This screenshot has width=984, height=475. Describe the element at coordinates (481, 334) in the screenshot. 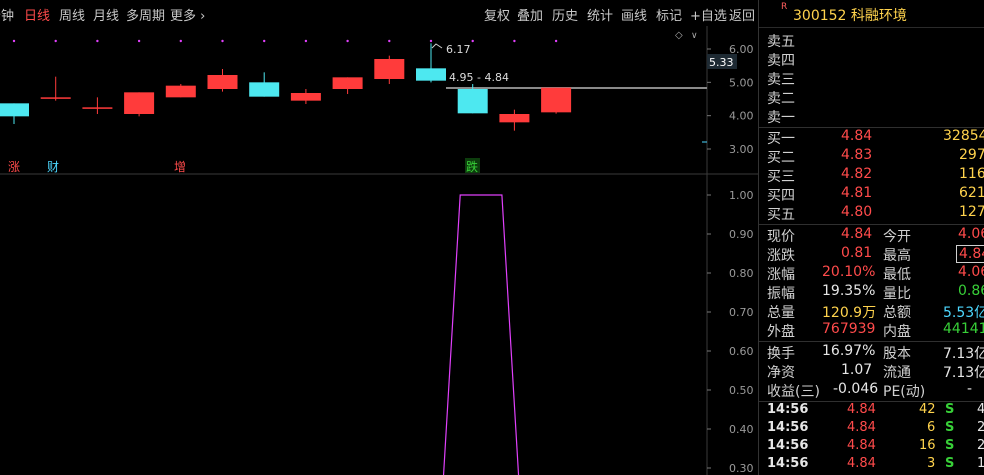

I see `indicator-line` at that location.